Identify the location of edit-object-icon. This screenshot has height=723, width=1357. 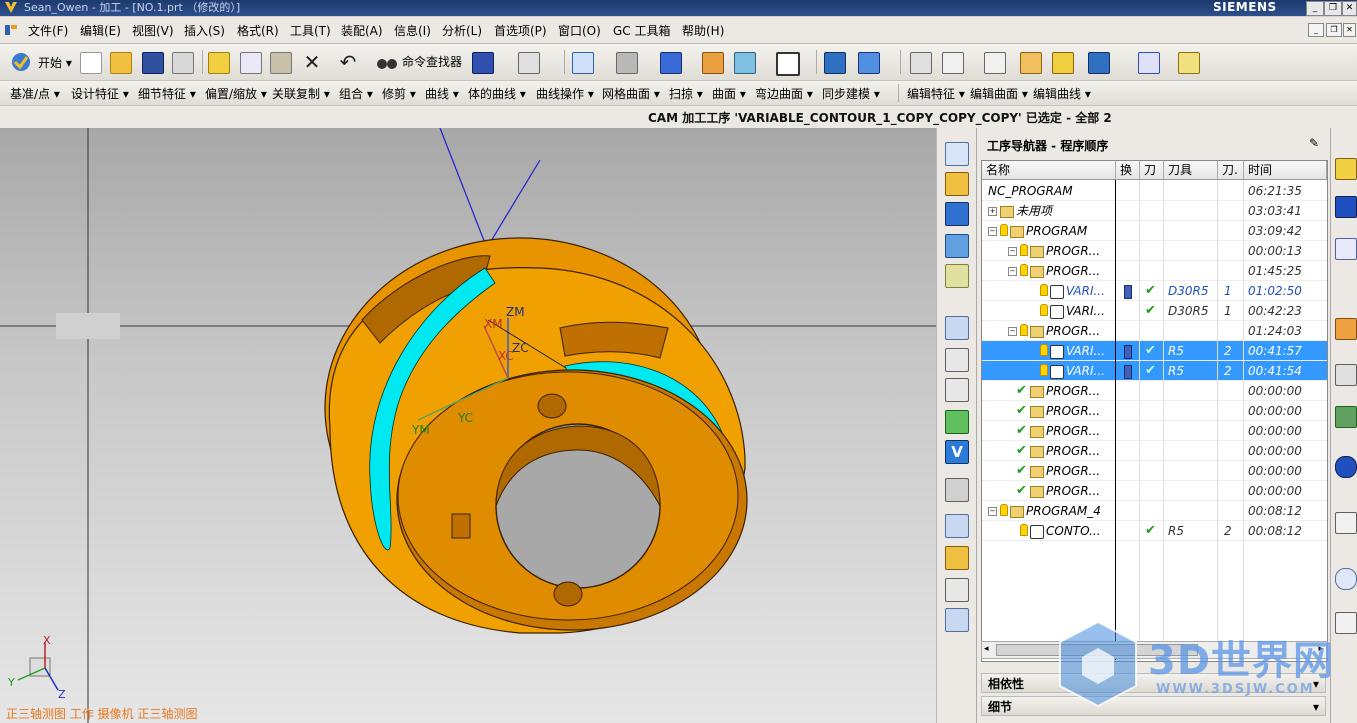
(957, 590).